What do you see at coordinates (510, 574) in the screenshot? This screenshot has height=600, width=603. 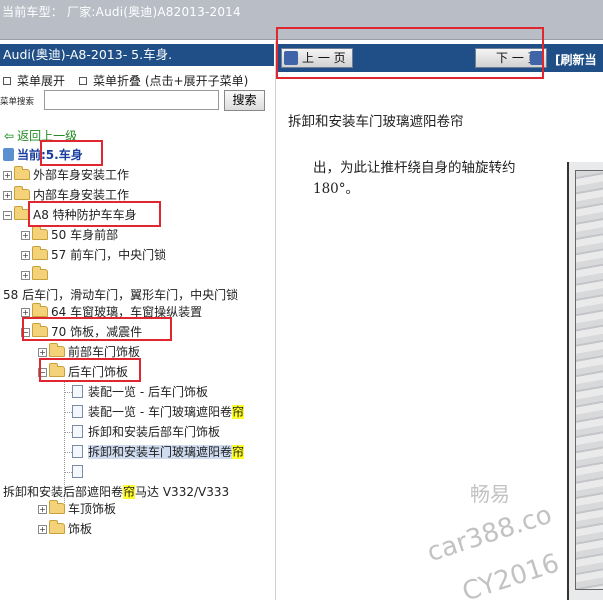 I see `watermark: CY2016` at bounding box center [510, 574].